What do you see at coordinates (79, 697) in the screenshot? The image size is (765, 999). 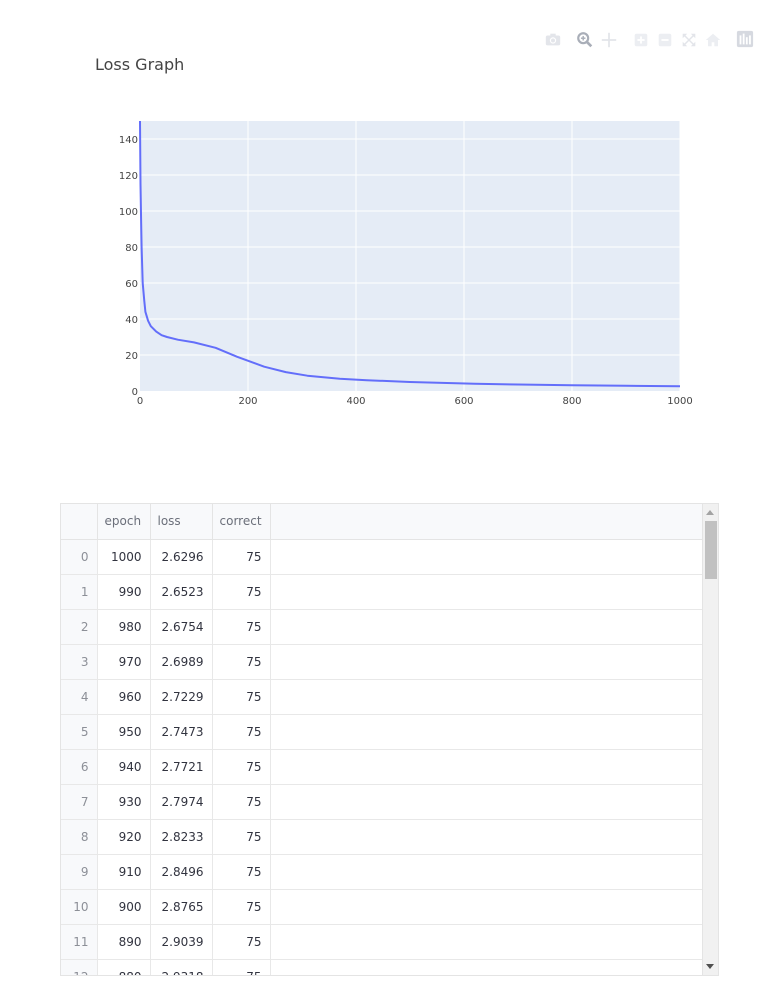 I see `row-index: 4` at bounding box center [79, 697].